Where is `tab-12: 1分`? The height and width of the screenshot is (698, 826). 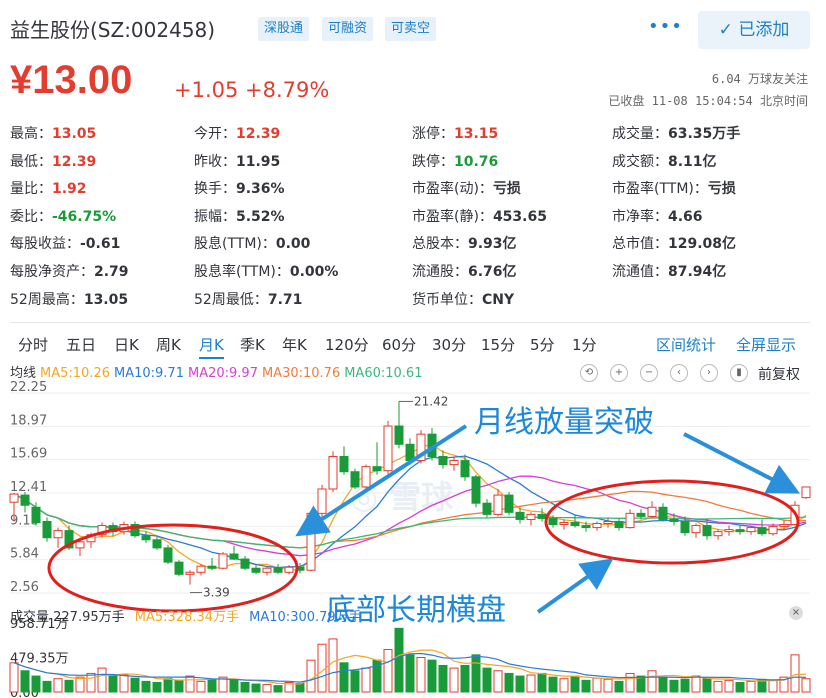 tab-12: 1分 is located at coordinates (584, 344).